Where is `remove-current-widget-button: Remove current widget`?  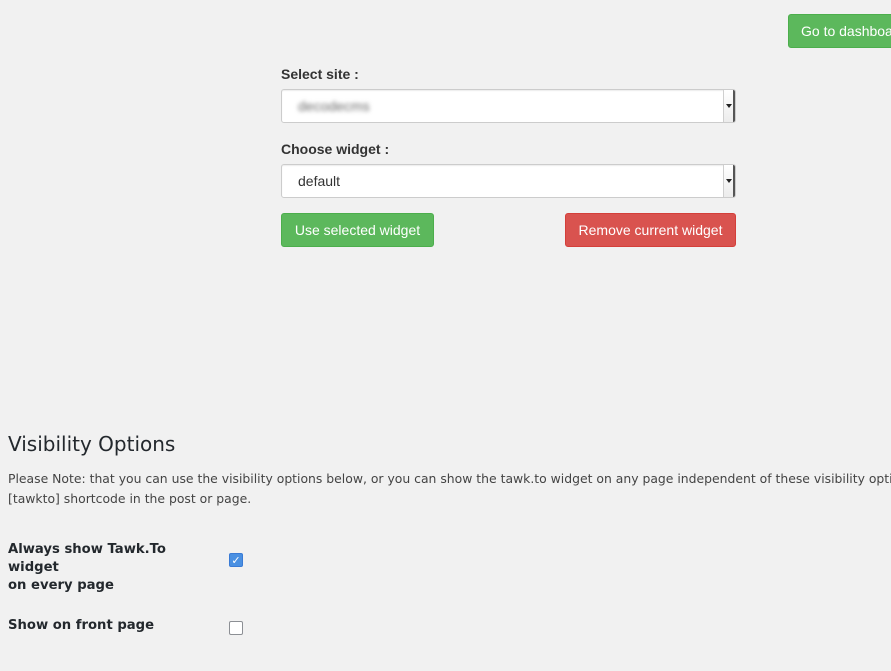 remove-current-widget-button: Remove current widget is located at coordinates (650, 230).